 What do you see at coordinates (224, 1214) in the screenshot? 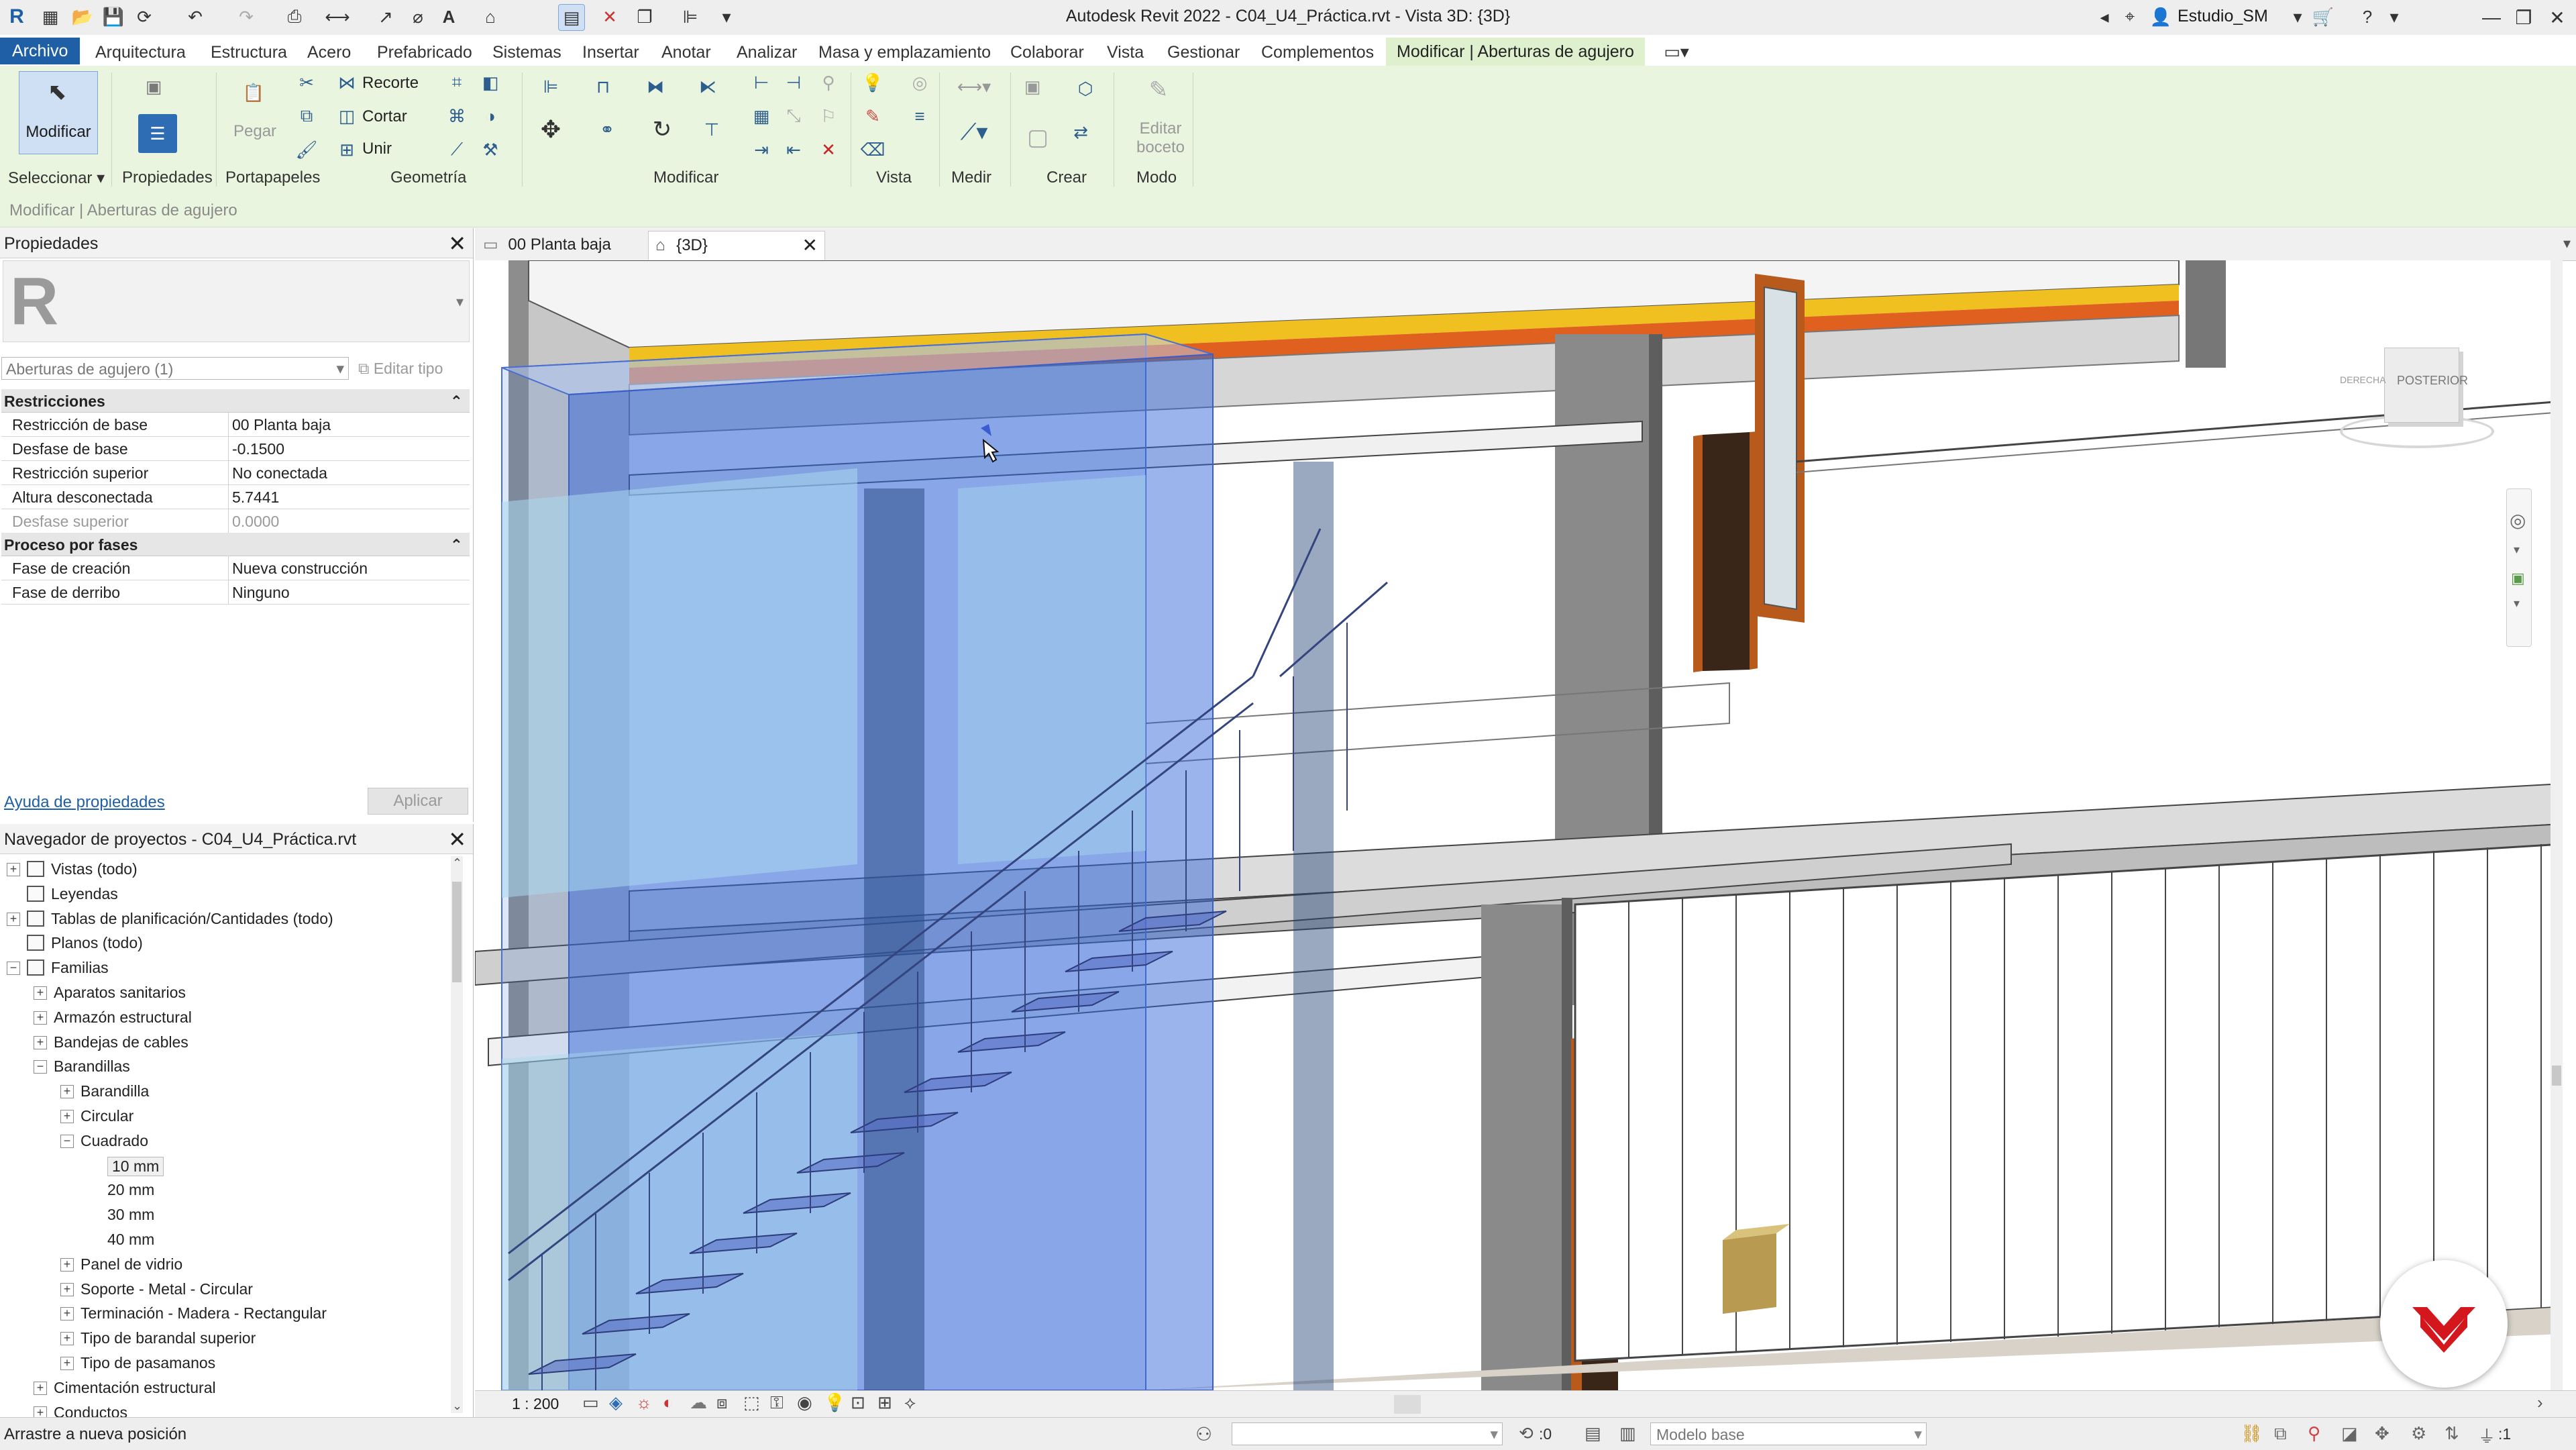
I see `tree-node: 30 mm` at bounding box center [224, 1214].